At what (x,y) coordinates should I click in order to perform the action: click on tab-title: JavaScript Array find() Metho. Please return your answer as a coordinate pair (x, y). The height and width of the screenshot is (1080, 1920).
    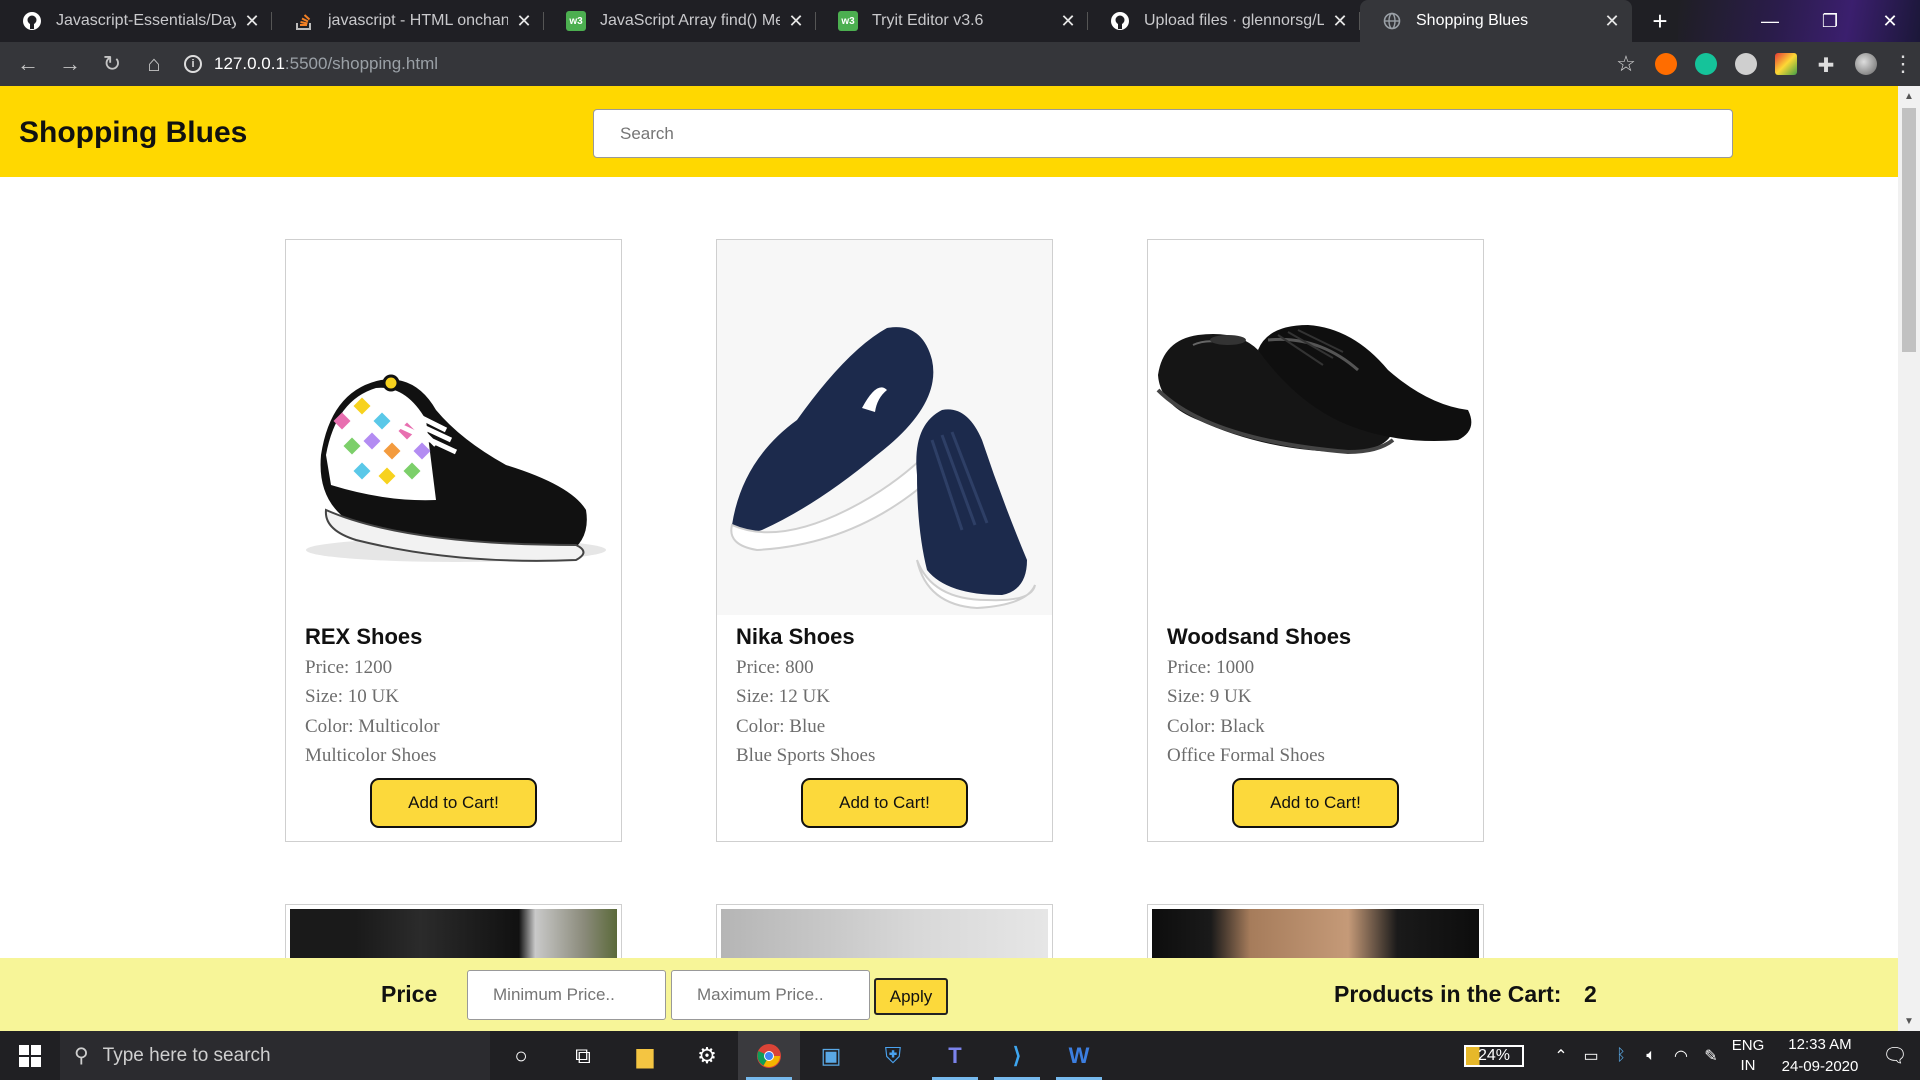
    Looking at the image, I should click on (690, 20).